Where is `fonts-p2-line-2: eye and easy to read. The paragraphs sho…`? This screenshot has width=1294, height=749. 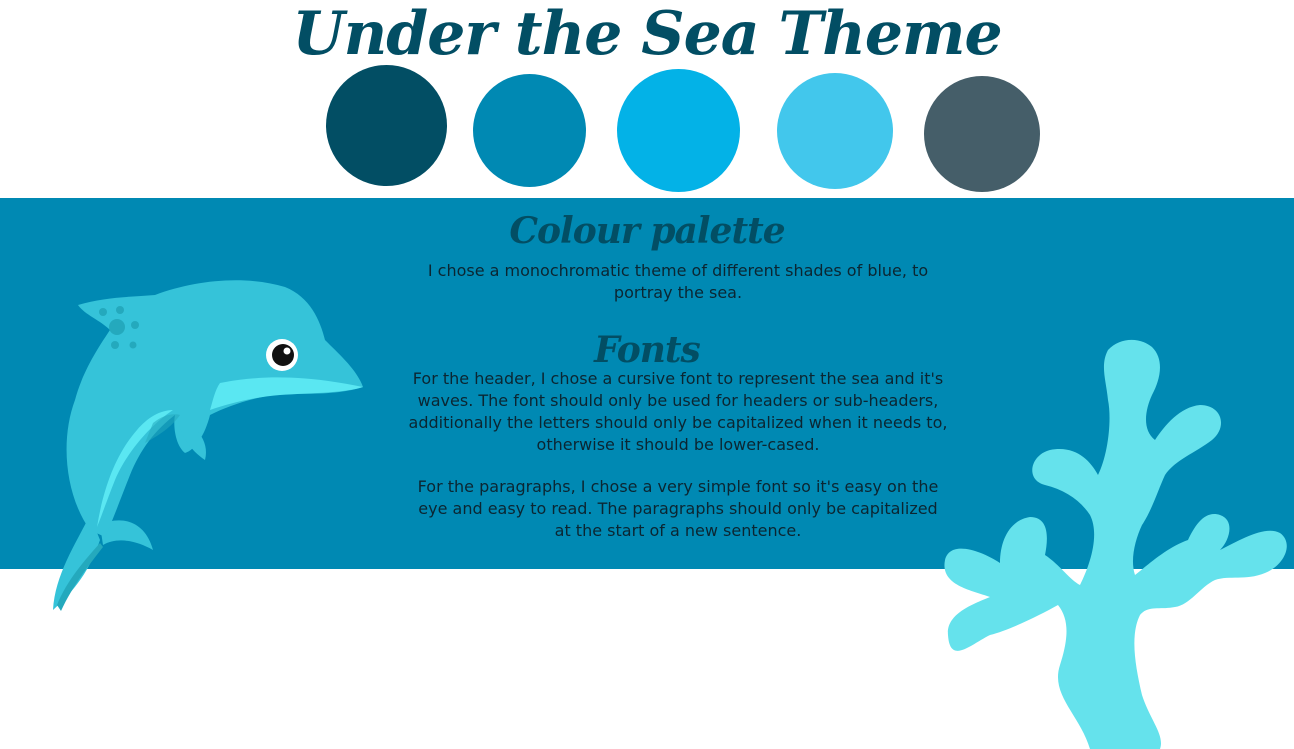 fonts-p2-line-2: eye and easy to read. The paragraphs sho… is located at coordinates (678, 508).